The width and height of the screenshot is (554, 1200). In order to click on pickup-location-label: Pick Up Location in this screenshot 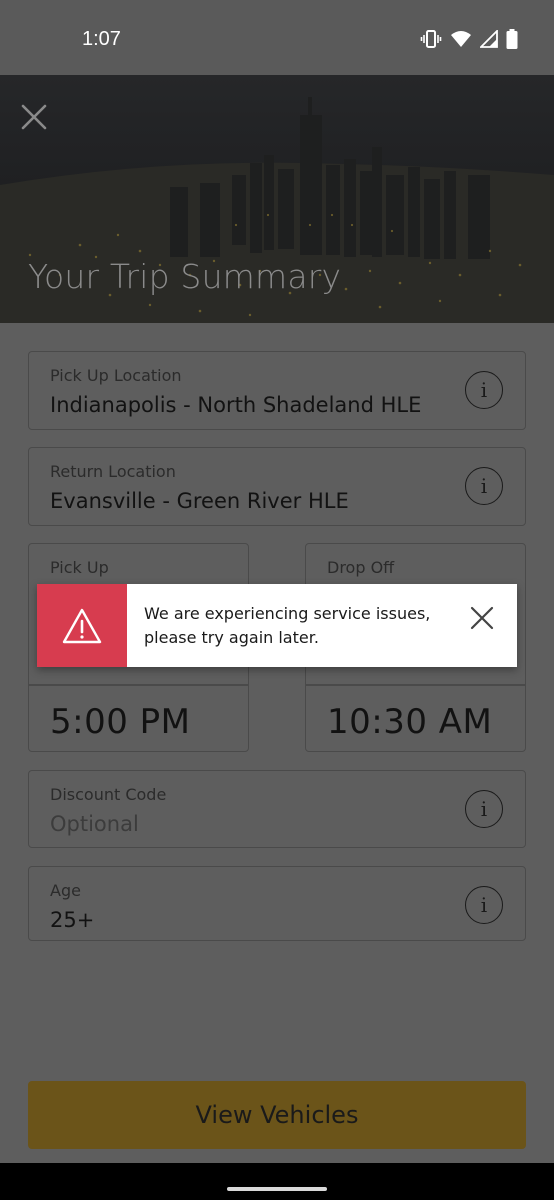, I will do `click(116, 375)`.